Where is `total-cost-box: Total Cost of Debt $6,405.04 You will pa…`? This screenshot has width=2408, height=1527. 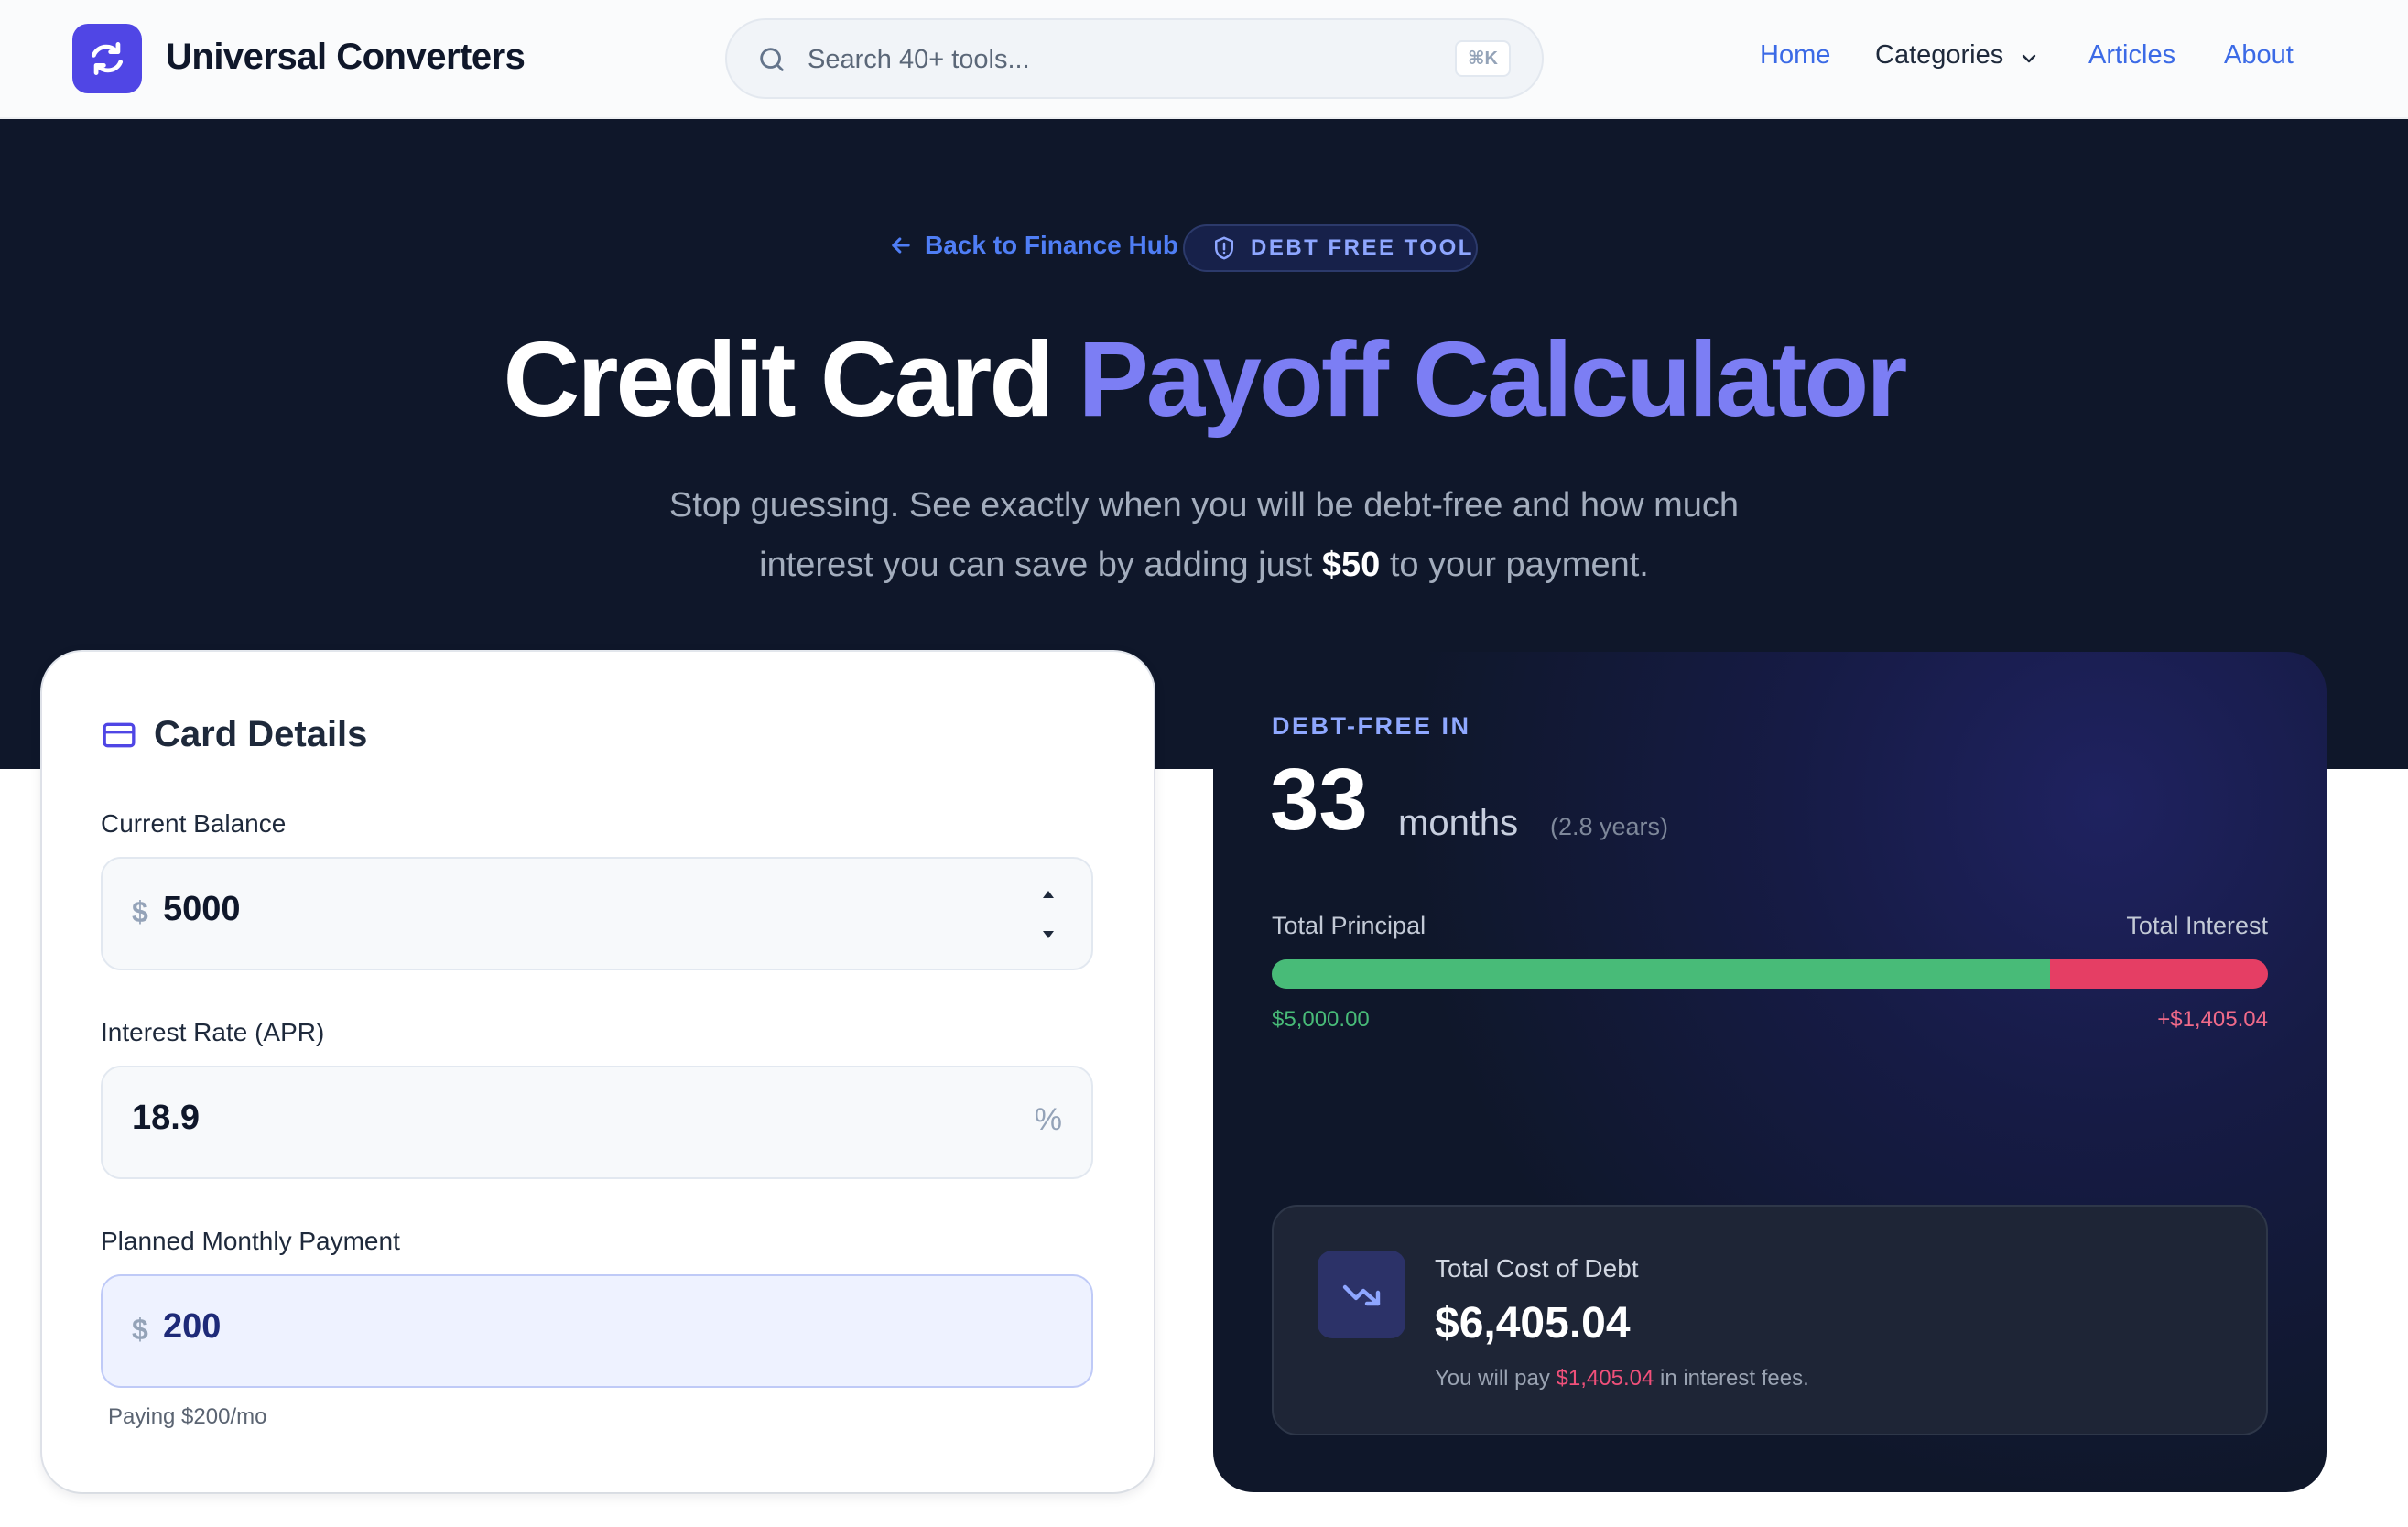
total-cost-box: Total Cost of Debt $6,405.04 You will pa… is located at coordinates (1770, 1320).